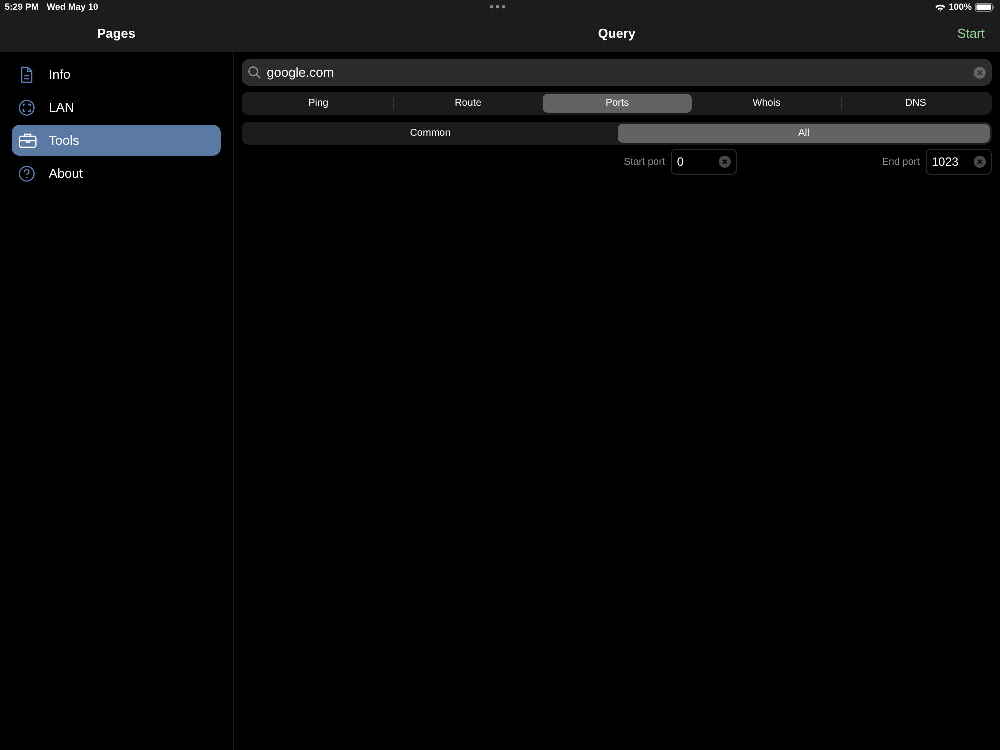 Image resolution: width=1000 pixels, height=750 pixels. What do you see at coordinates (72, 7) in the screenshot?
I see `status-date: Wed May 10` at bounding box center [72, 7].